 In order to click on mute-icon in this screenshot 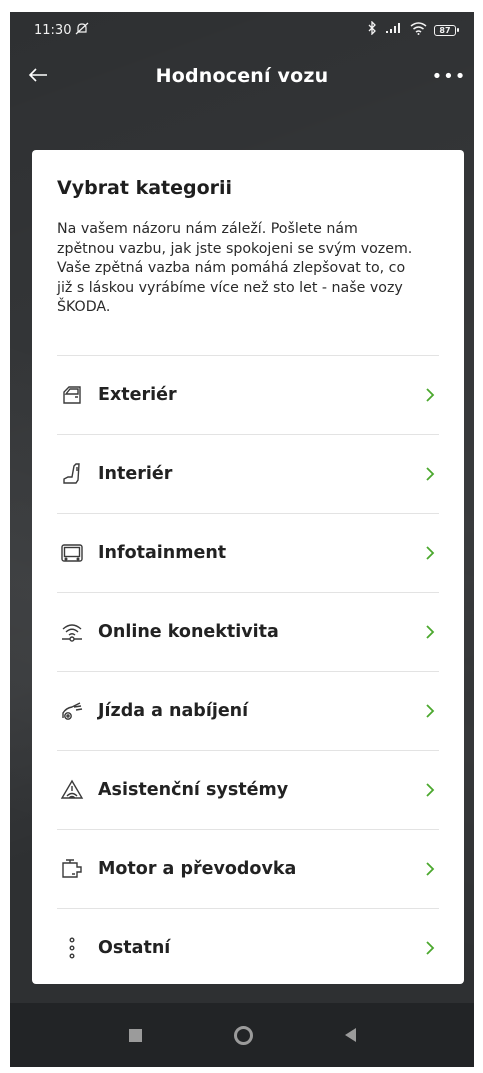, I will do `click(82, 30)`.